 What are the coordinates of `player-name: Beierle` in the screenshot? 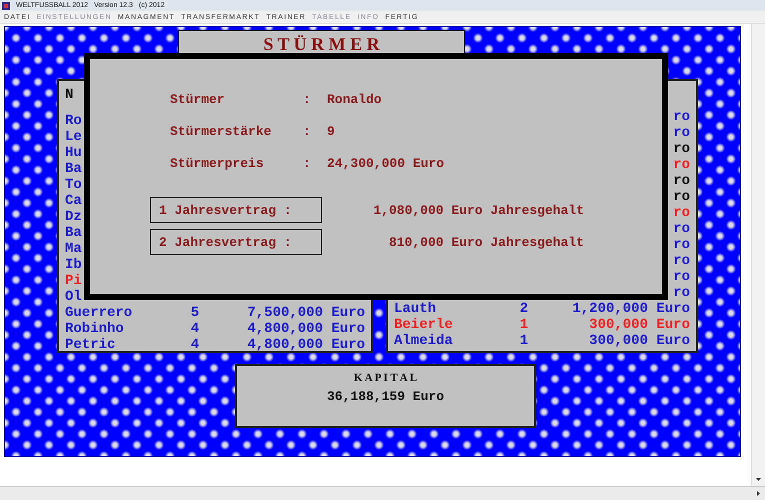 It's located at (423, 325).